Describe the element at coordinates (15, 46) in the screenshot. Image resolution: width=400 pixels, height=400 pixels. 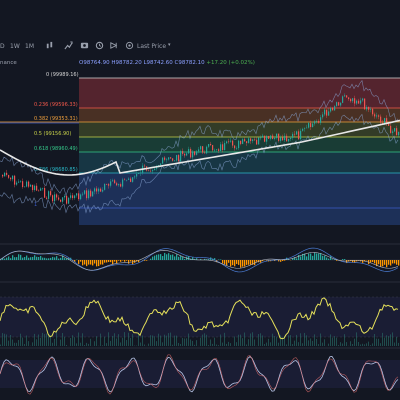
I see `timeframe-1w-button: 1W` at that location.